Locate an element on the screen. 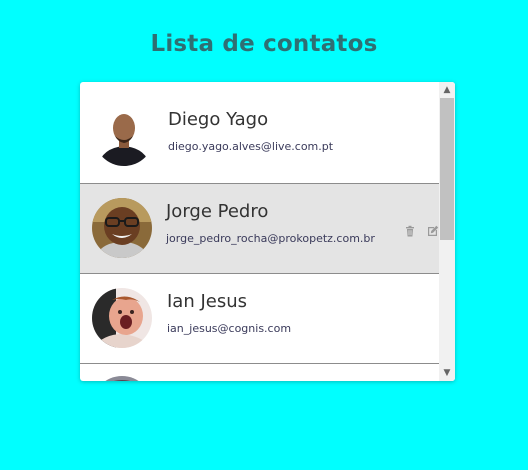 Image resolution: width=528 pixels, height=470 pixels. contact-name: Ian Jesus is located at coordinates (207, 301).